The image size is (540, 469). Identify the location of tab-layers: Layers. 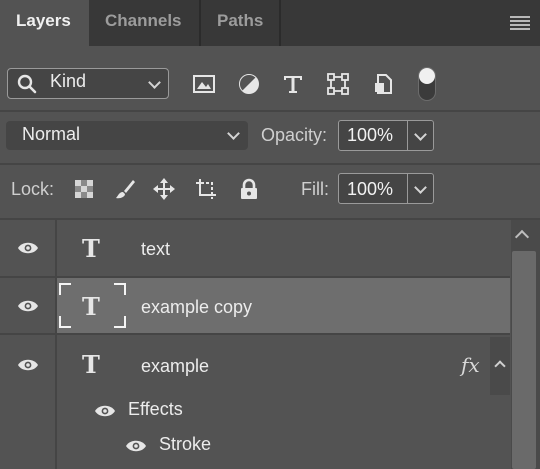
(44, 24).